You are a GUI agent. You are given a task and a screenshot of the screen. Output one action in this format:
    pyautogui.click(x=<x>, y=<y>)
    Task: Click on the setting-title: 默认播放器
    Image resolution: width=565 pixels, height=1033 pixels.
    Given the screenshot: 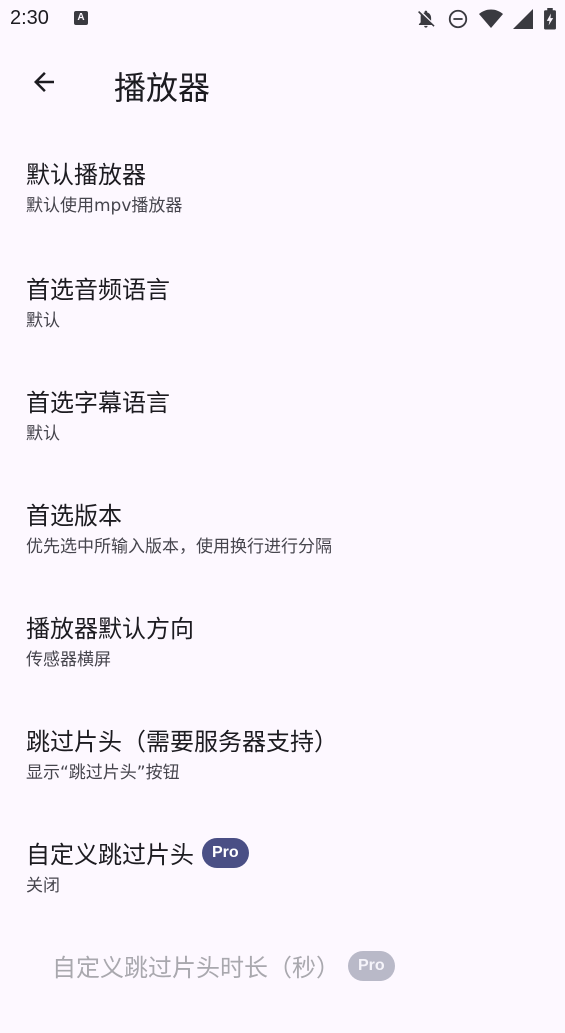 What is the action you would take?
    pyautogui.click(x=86, y=175)
    